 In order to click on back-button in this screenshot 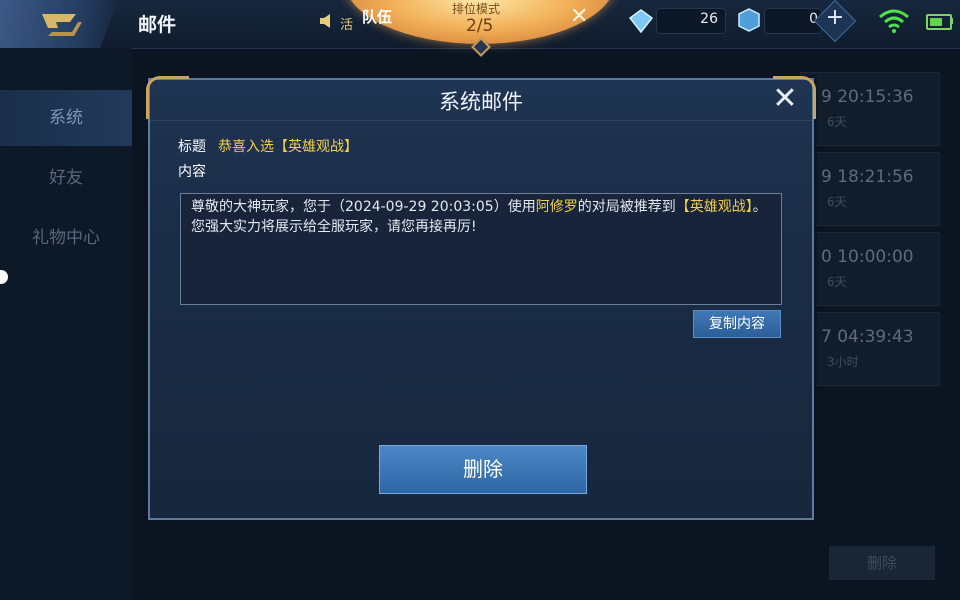, I will do `click(59, 24)`.